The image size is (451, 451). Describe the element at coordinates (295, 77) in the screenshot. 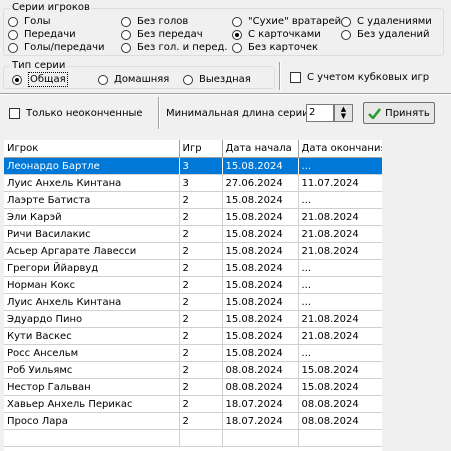

I see `cup-games-checkbox-box` at that location.